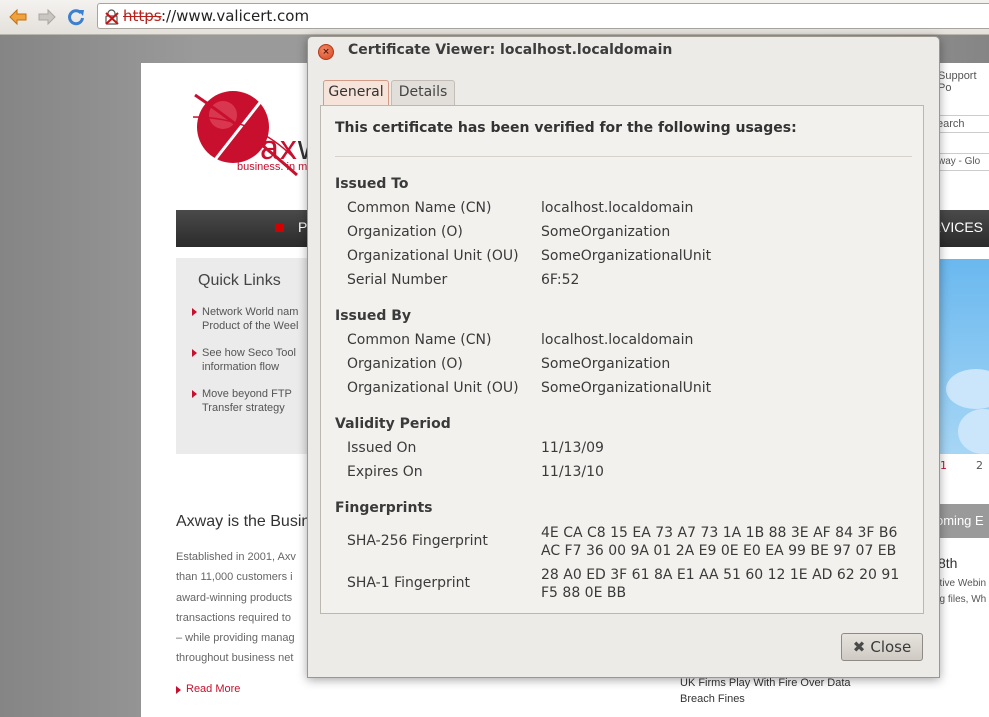  What do you see at coordinates (234, 597) in the screenshot?
I see `intro-line: award-winning products` at bounding box center [234, 597].